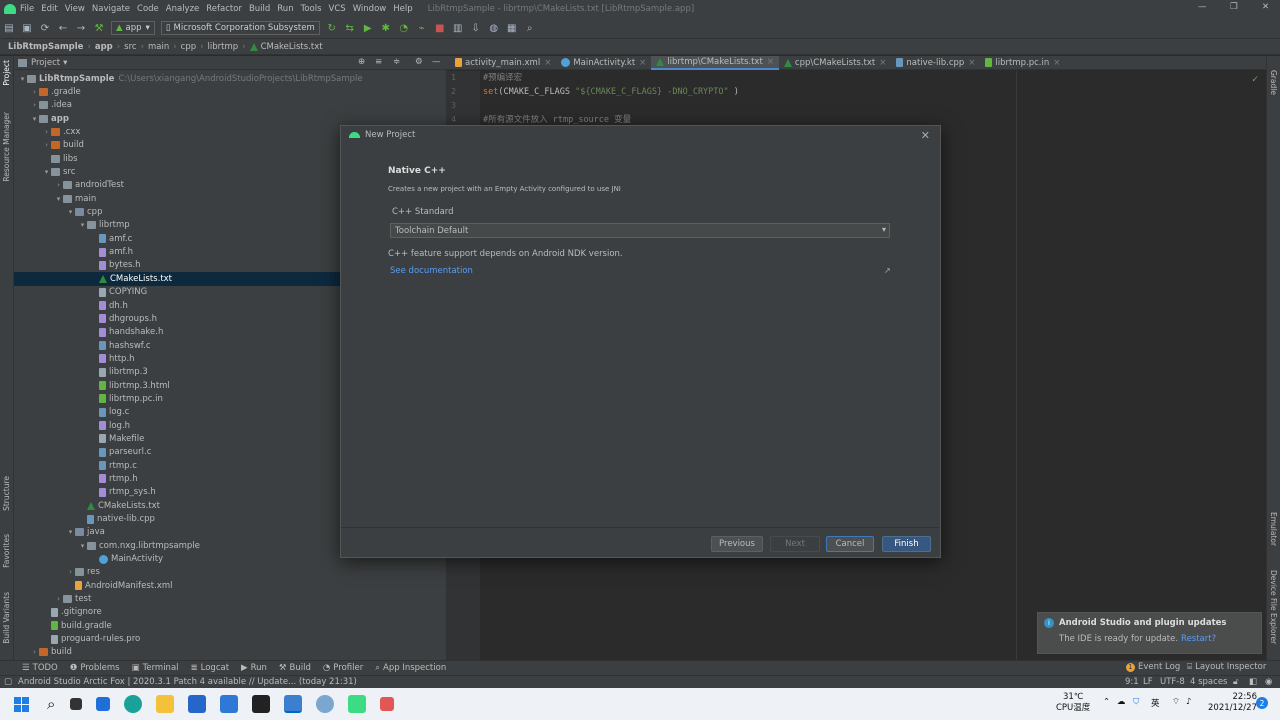 The image size is (1280, 720). What do you see at coordinates (230, 625) in the screenshot?
I see `tree-item: build.gradle` at bounding box center [230, 625].